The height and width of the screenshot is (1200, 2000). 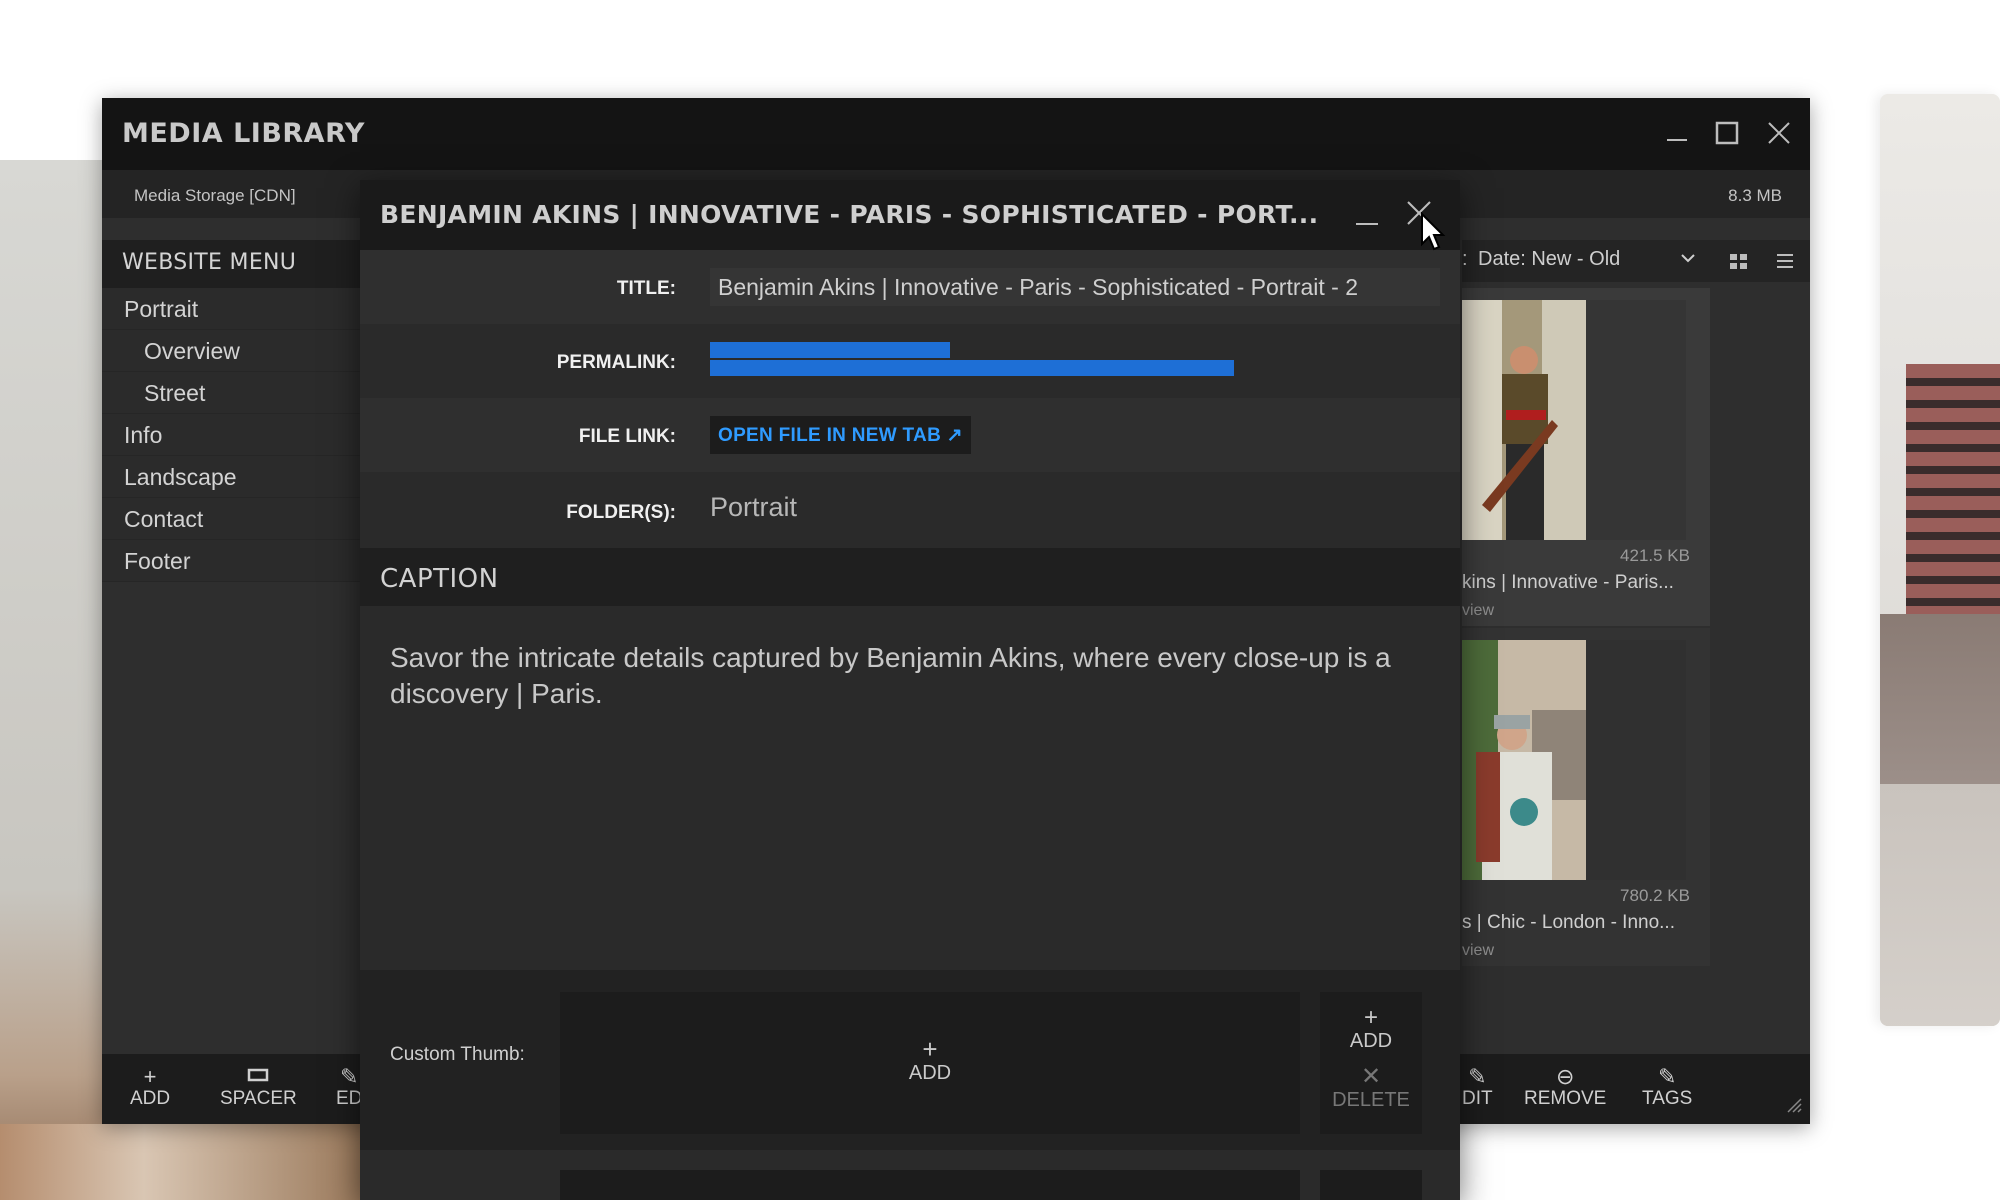 I want to click on thumb-actions, so click(x=1371, y=1185).